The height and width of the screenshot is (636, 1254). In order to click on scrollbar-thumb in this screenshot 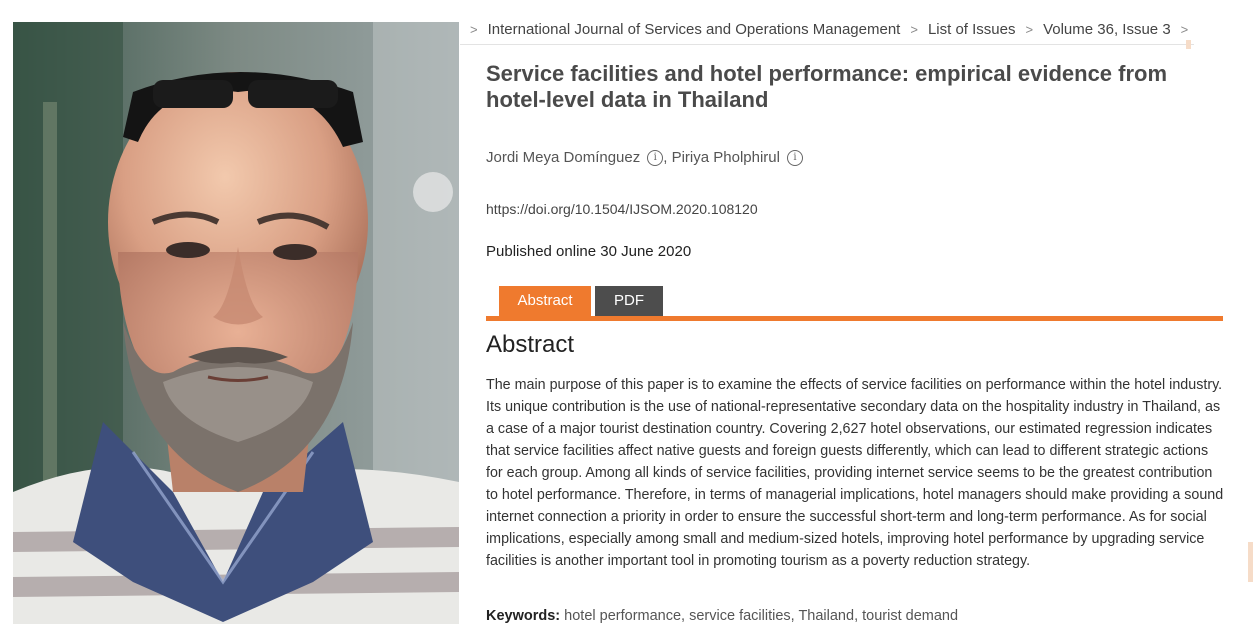, I will do `click(1250, 562)`.